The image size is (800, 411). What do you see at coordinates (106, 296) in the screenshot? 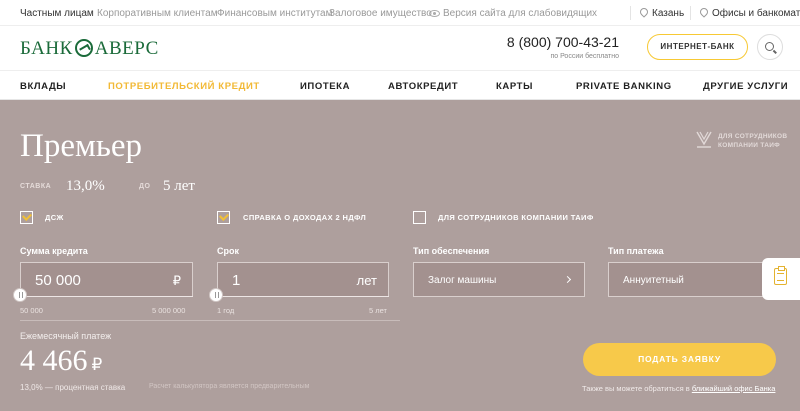
I see `amount-slider-track` at bounding box center [106, 296].